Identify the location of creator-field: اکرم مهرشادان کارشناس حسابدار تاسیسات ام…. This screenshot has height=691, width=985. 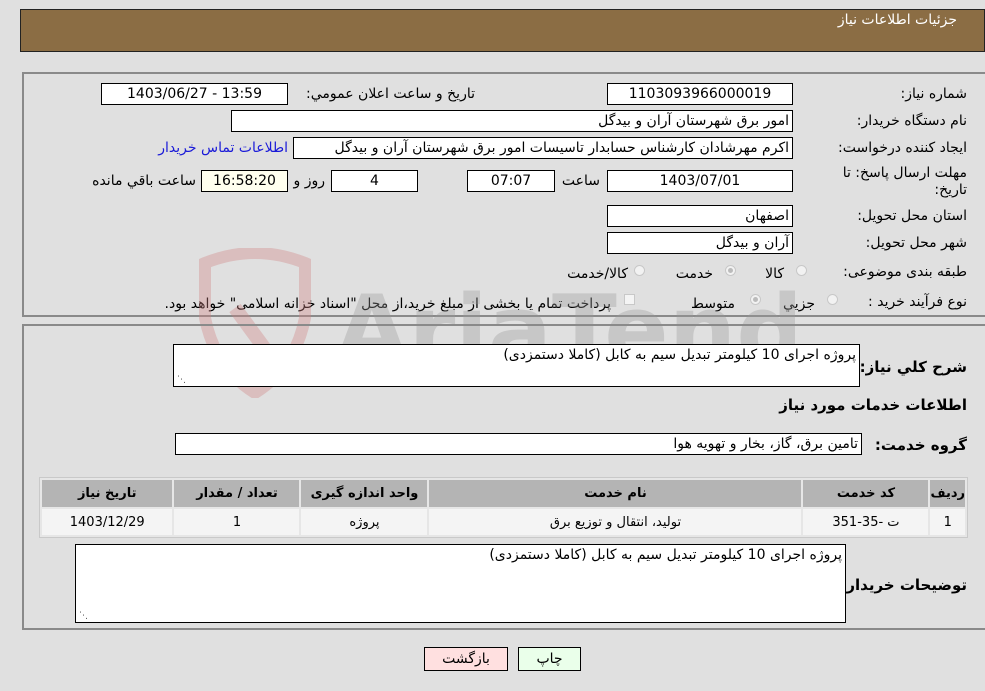
(543, 148).